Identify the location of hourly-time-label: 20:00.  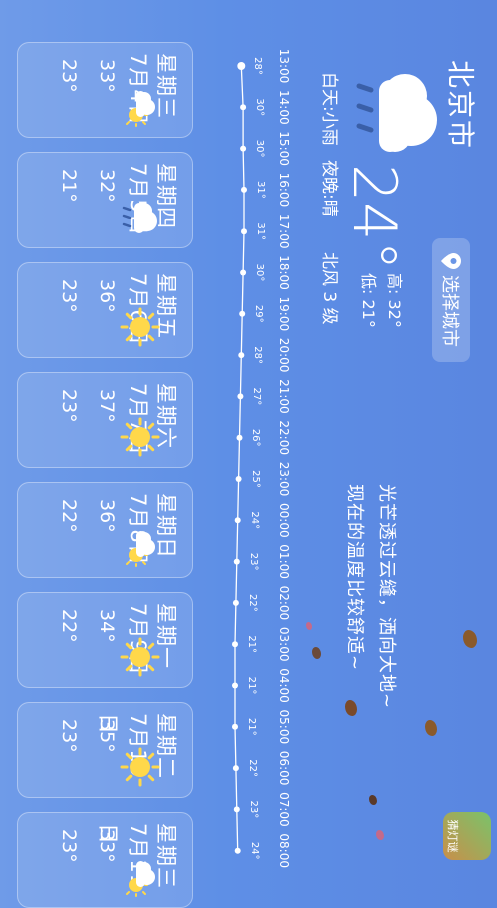
(284, 355).